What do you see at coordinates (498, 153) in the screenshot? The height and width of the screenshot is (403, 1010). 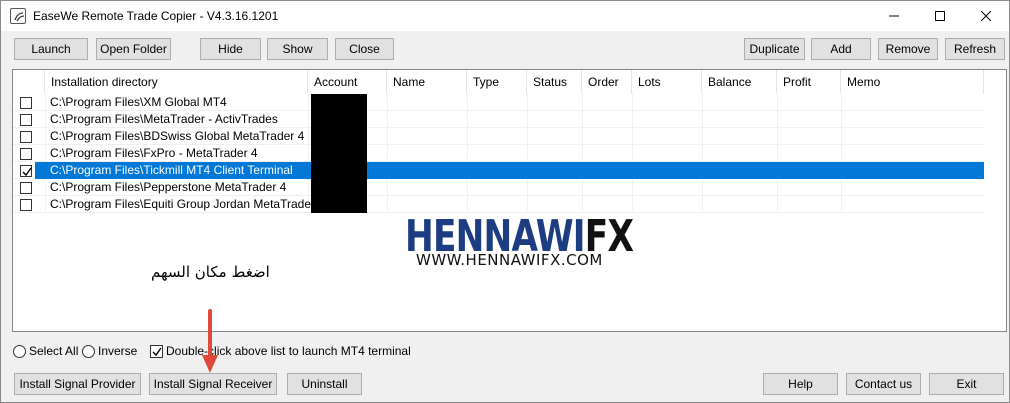 I see `table-row: C:\Program Files\FxPro - MetaTrader 4` at bounding box center [498, 153].